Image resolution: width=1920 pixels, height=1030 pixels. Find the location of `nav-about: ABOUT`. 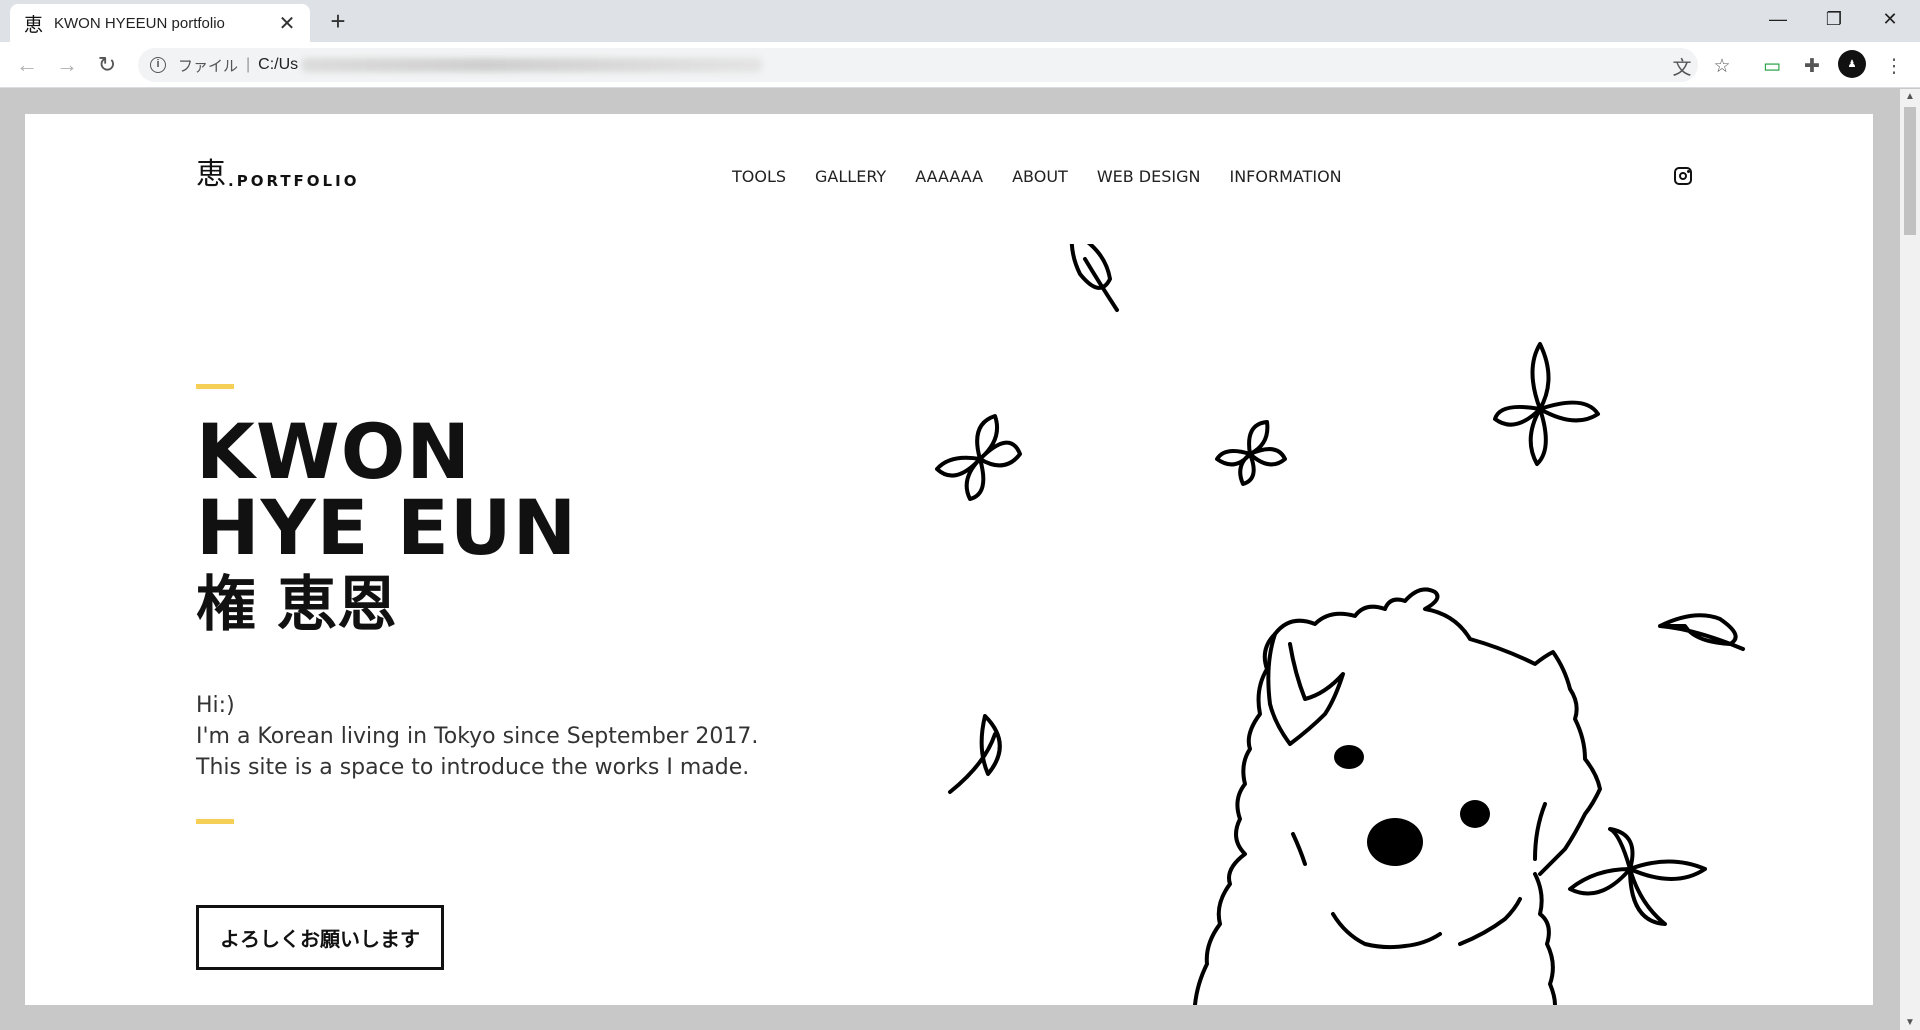

nav-about: ABOUT is located at coordinates (1040, 176).